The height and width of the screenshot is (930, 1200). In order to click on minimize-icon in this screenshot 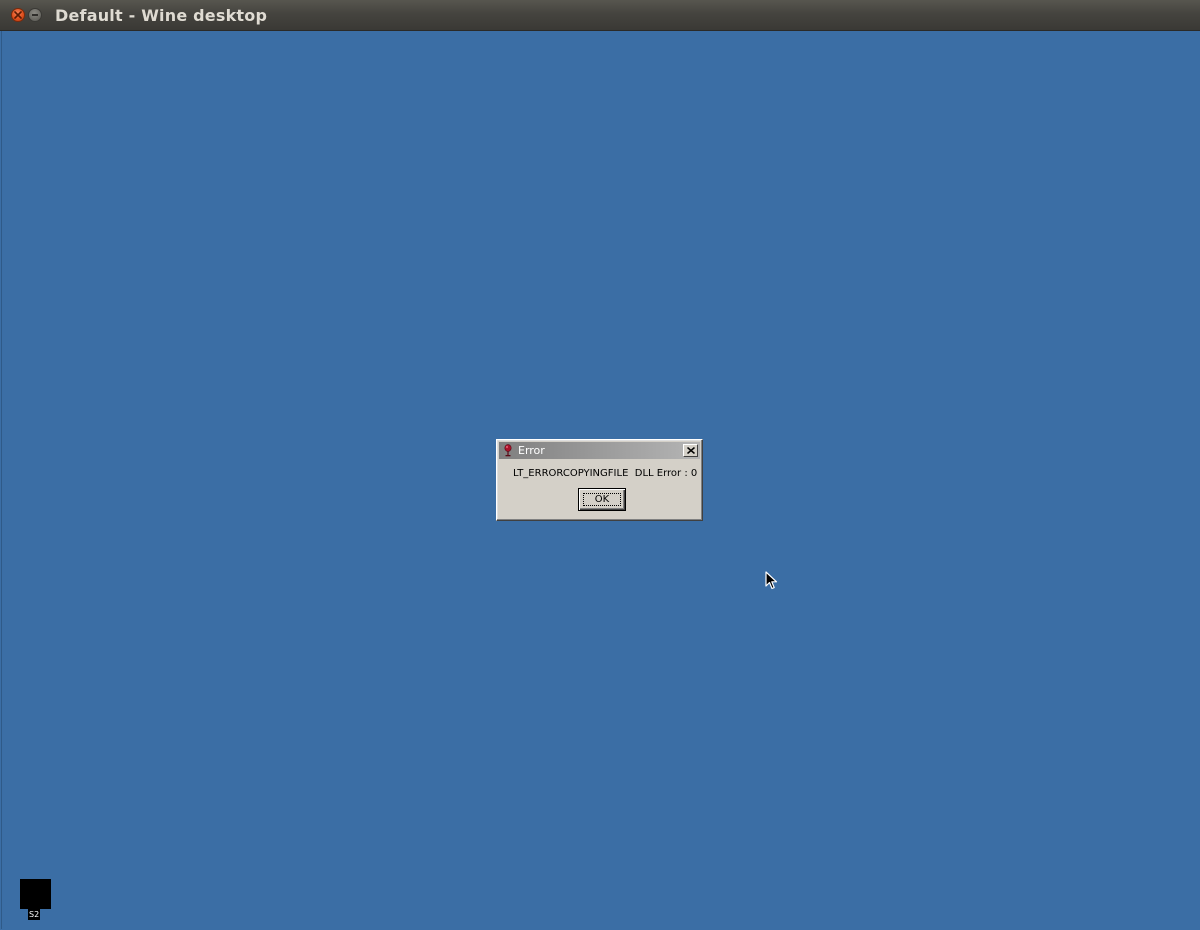, I will do `click(35, 15)`.